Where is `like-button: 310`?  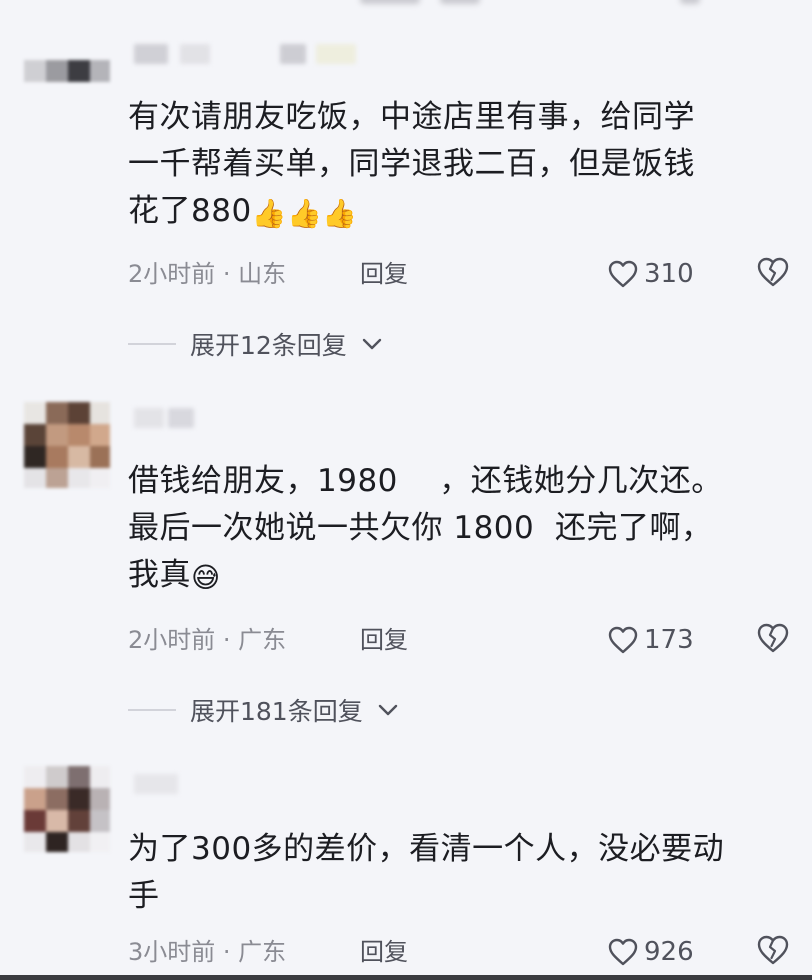
like-button: 310 is located at coordinates (651, 274).